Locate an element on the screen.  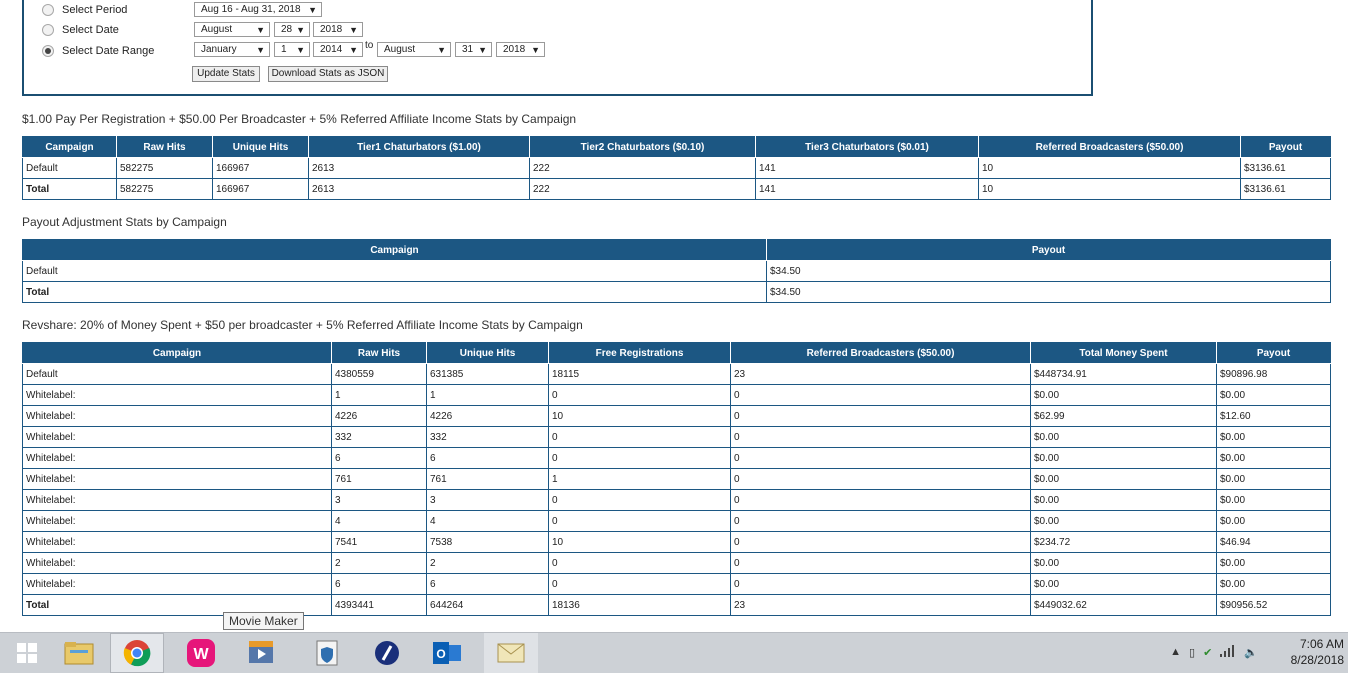
outlook-icon: O is located at coordinates (447, 653).